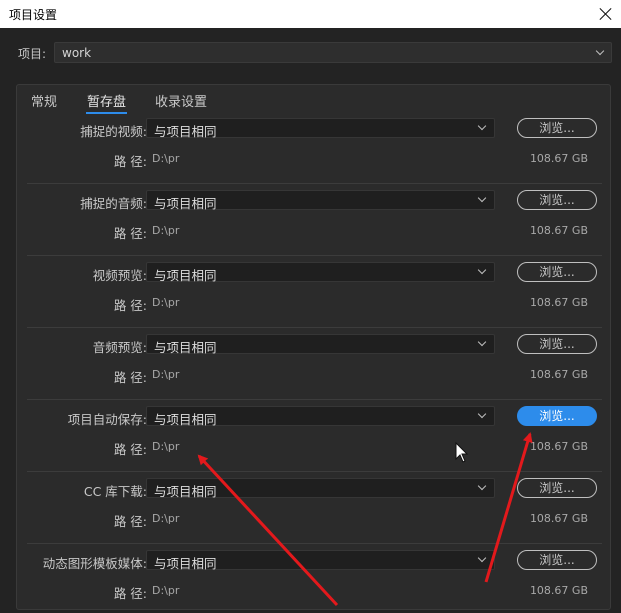  What do you see at coordinates (44, 100) in the screenshot?
I see `tab-general: 常规` at bounding box center [44, 100].